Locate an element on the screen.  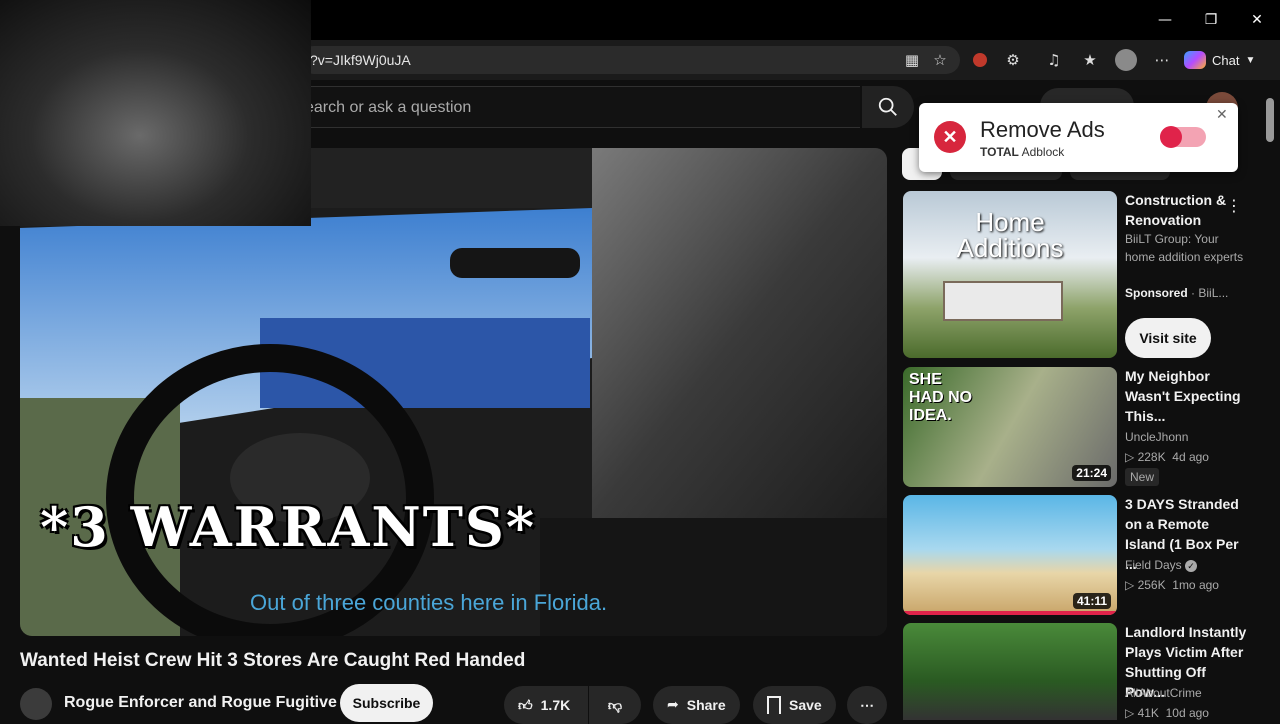
video-thumbnail is located at coordinates (1010, 671).